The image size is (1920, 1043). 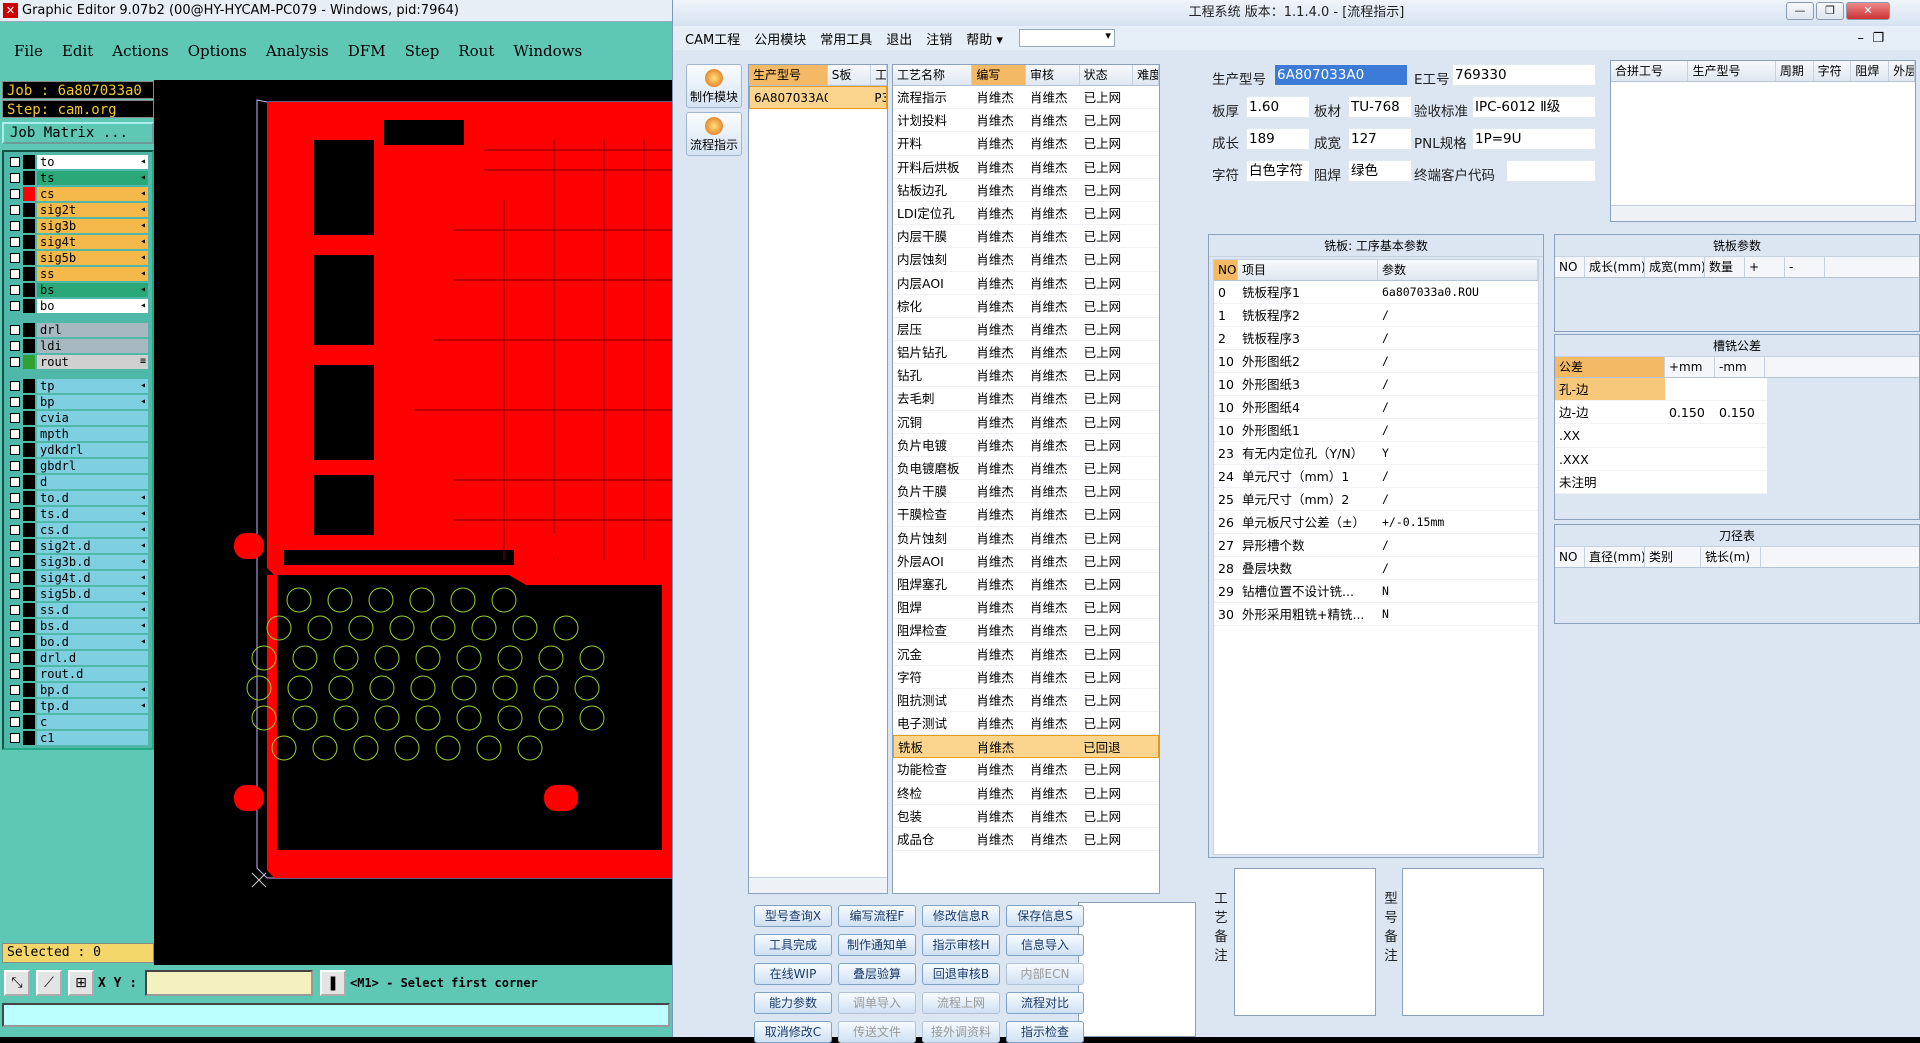 What do you see at coordinates (92, 578) in the screenshot?
I see `layer-name: sig4t.d` at bounding box center [92, 578].